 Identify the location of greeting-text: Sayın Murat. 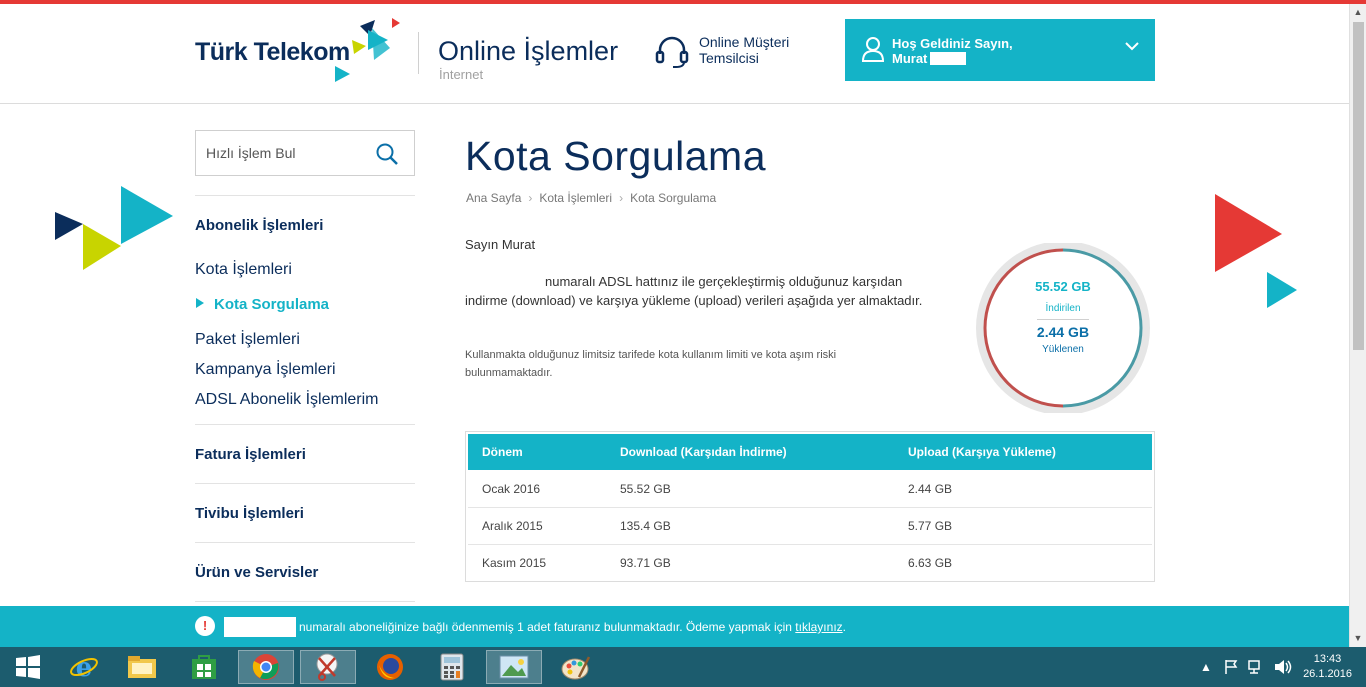
(500, 244).